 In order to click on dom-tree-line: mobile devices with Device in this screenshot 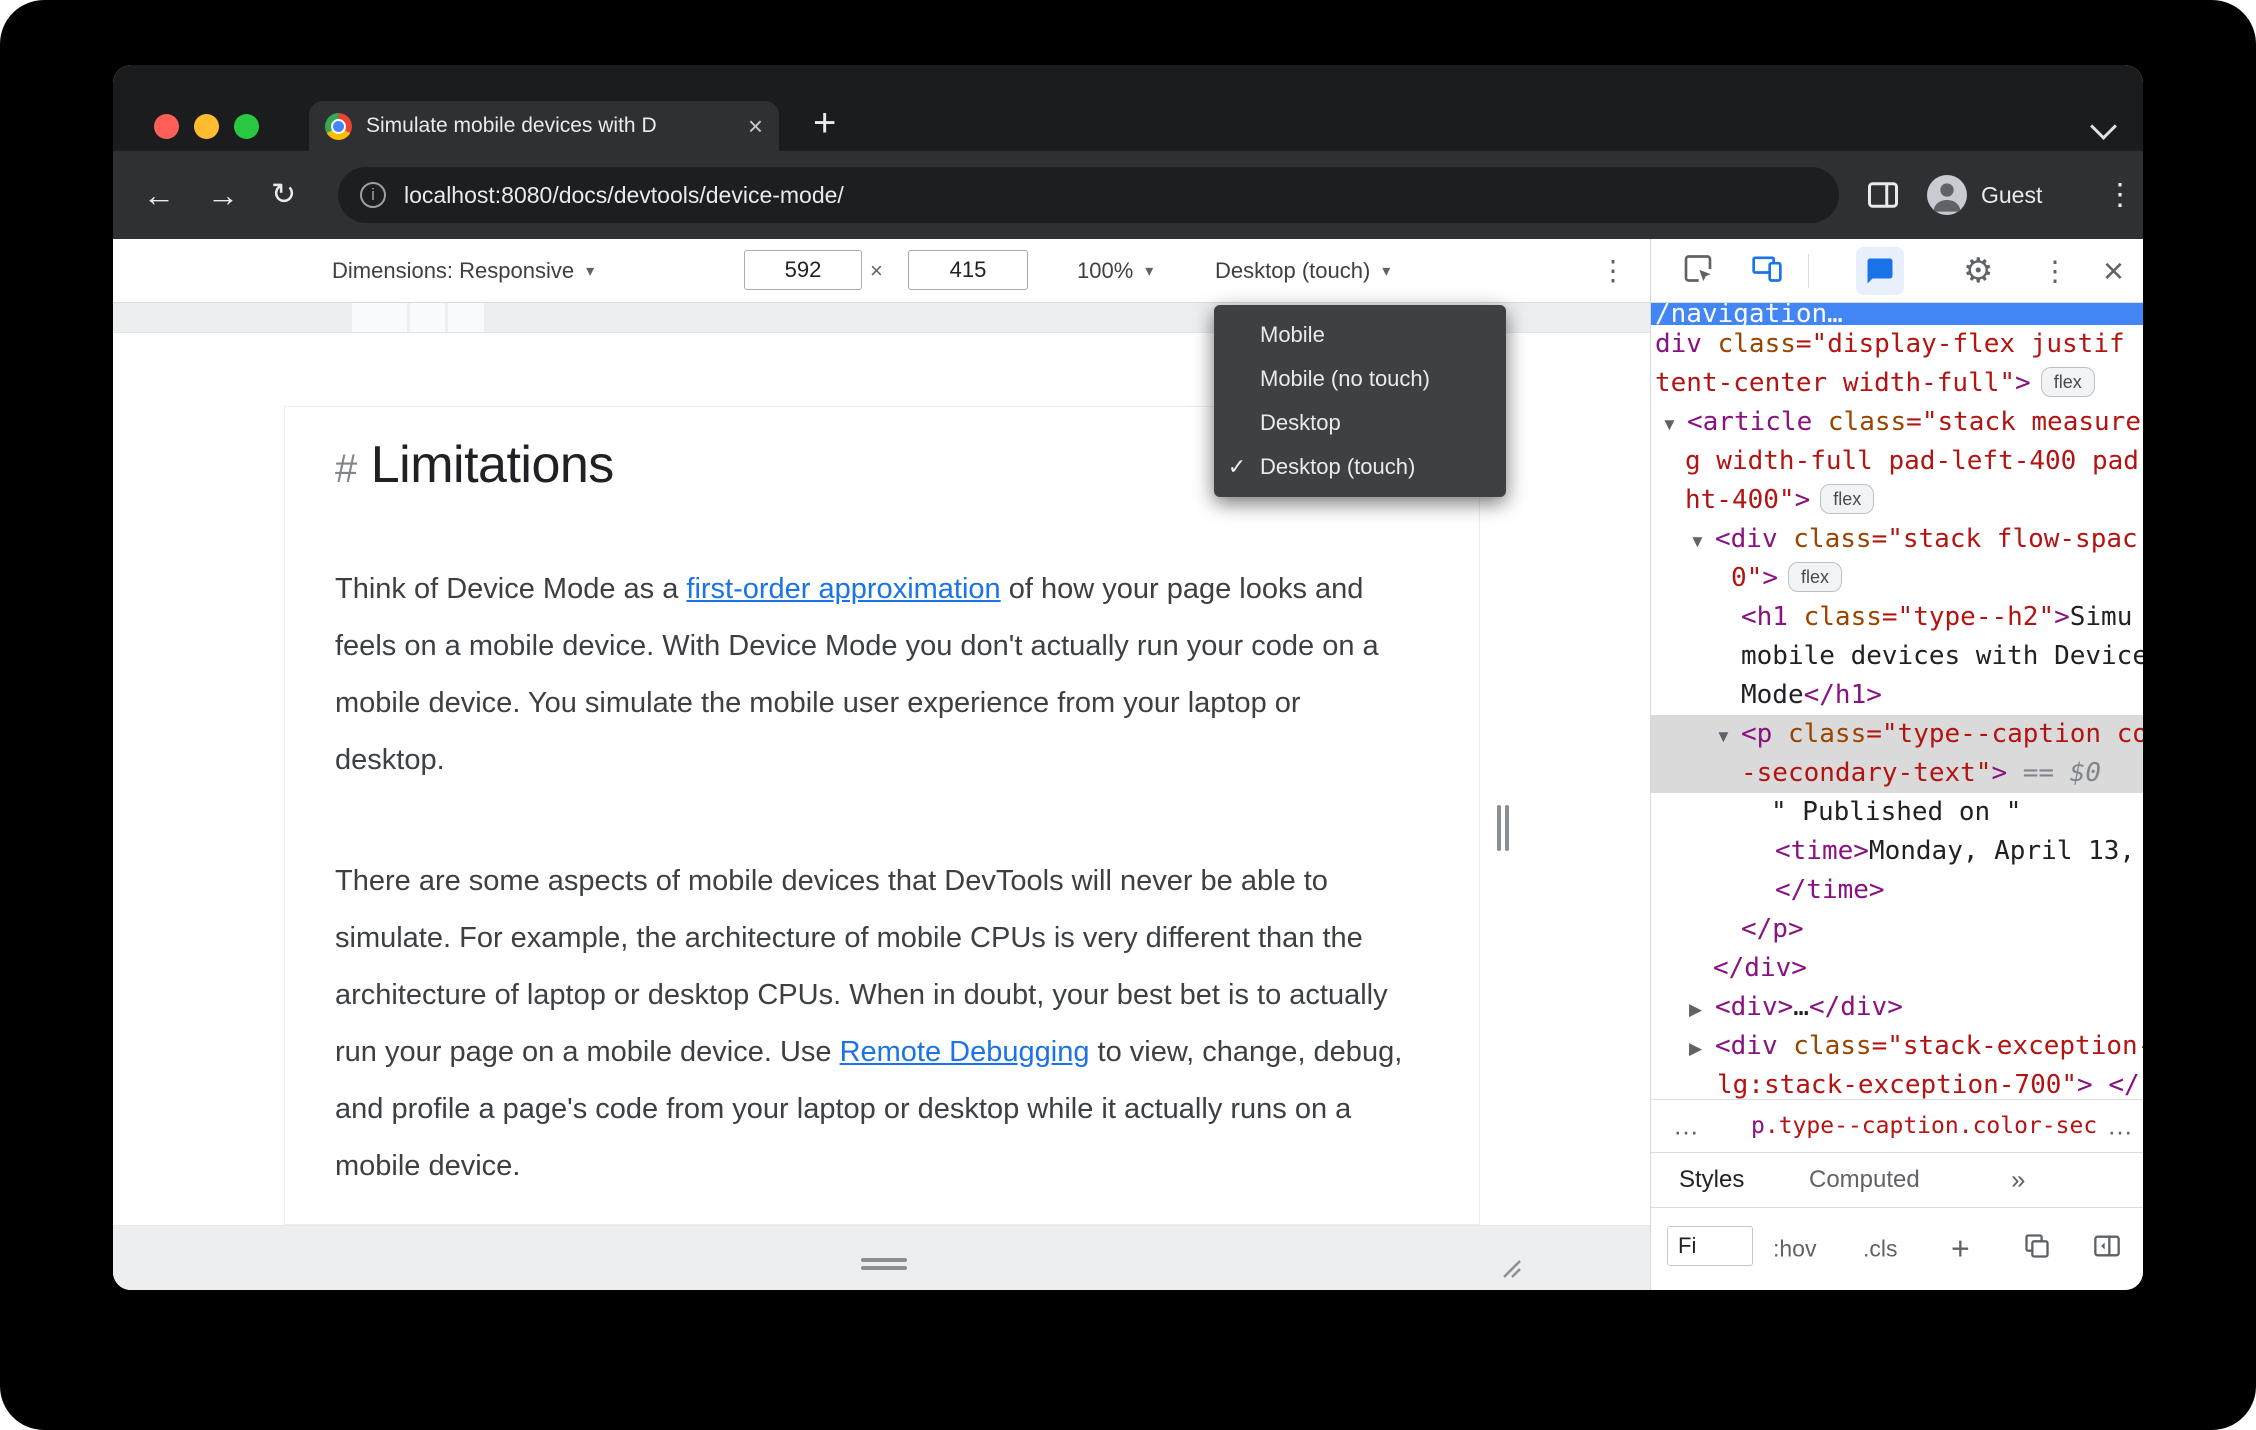, I will do `click(1897, 656)`.